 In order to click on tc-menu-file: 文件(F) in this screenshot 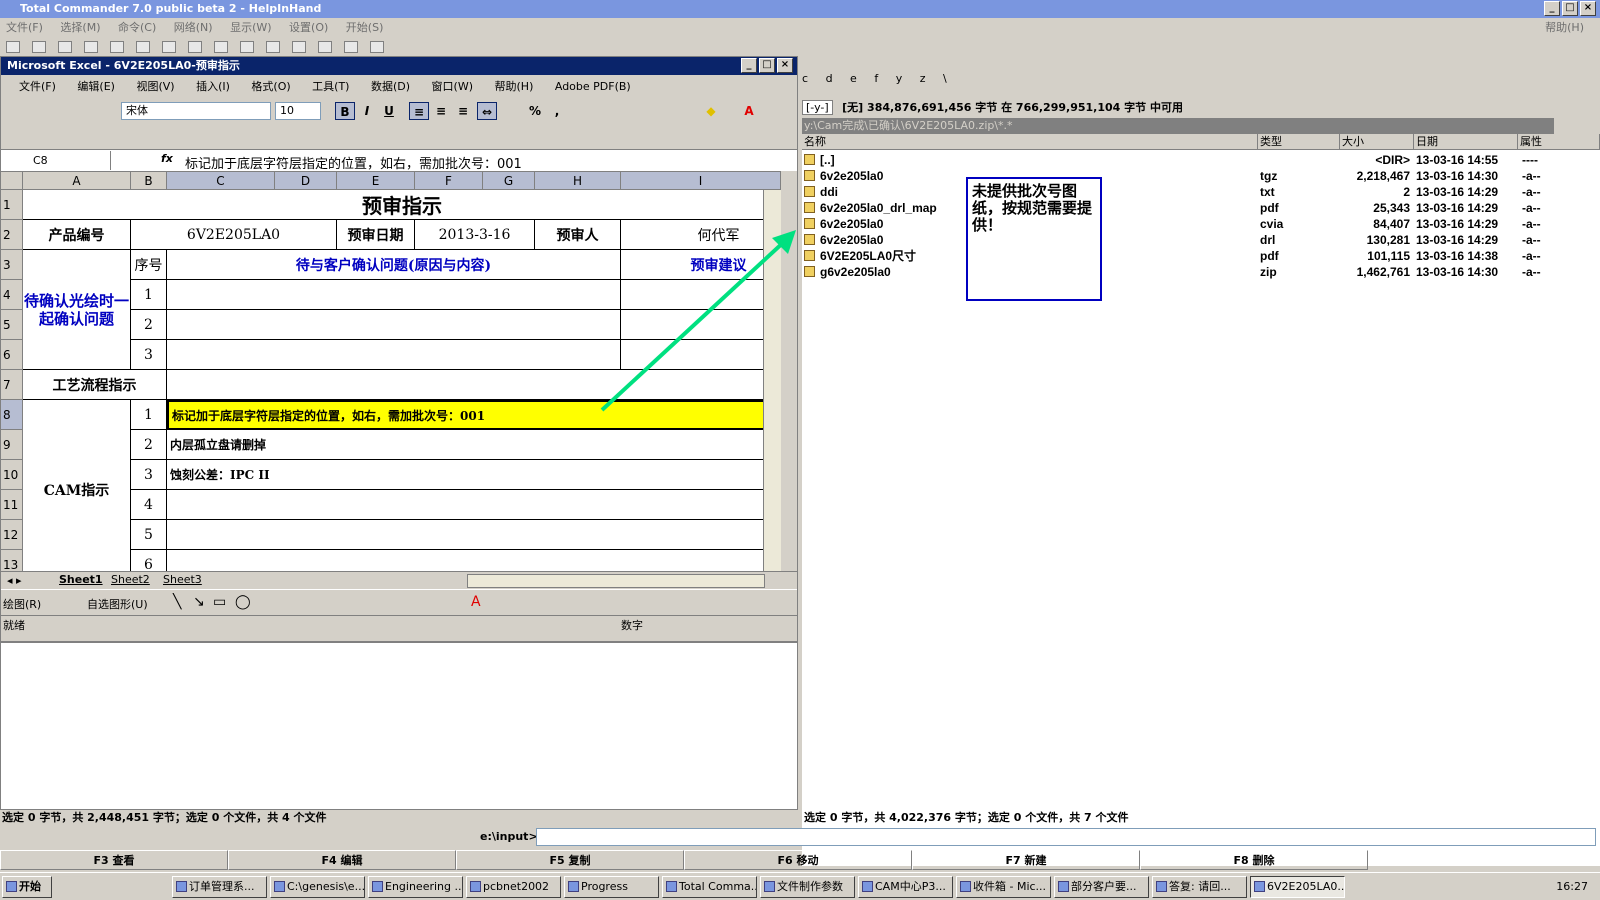, I will do `click(24, 27)`.